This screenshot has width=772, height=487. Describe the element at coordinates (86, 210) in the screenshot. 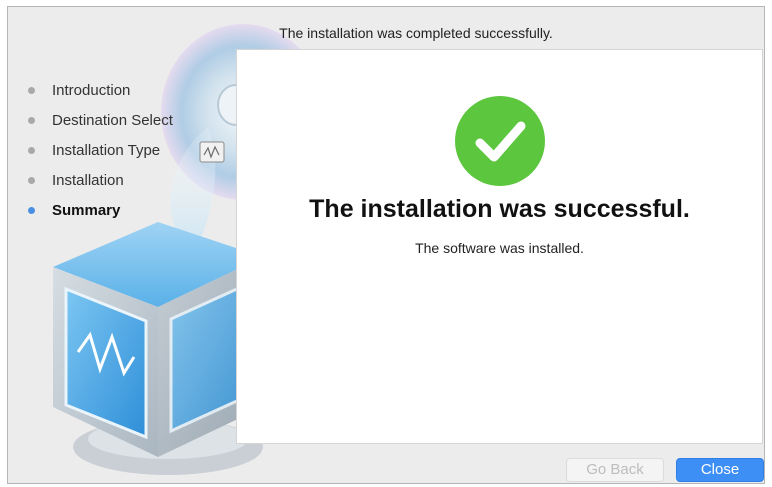

I see `step-label: Summary` at that location.